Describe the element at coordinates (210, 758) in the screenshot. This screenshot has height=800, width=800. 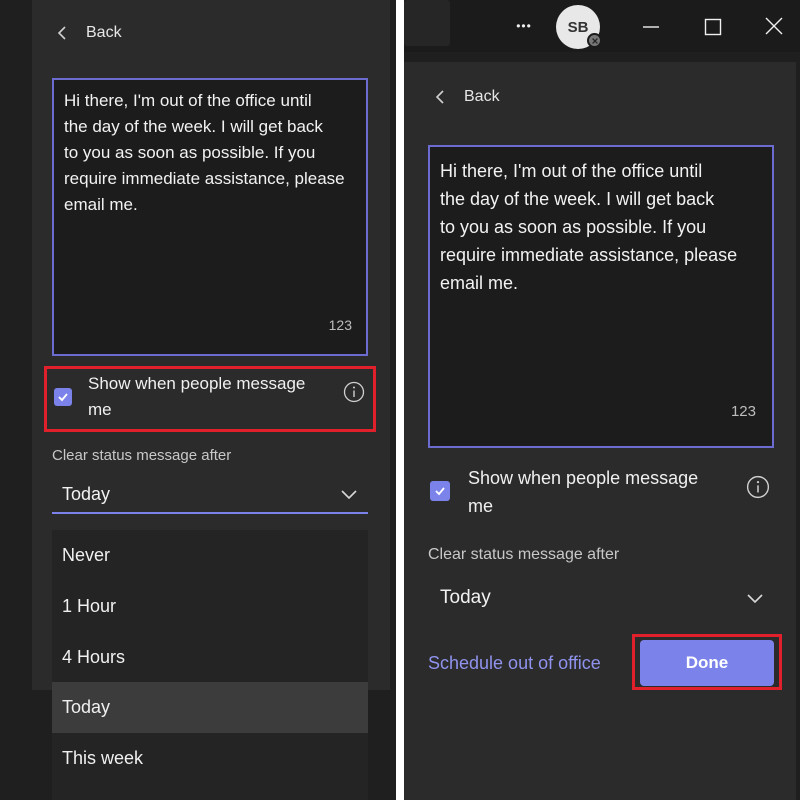
I see `option-this-week: This week` at that location.